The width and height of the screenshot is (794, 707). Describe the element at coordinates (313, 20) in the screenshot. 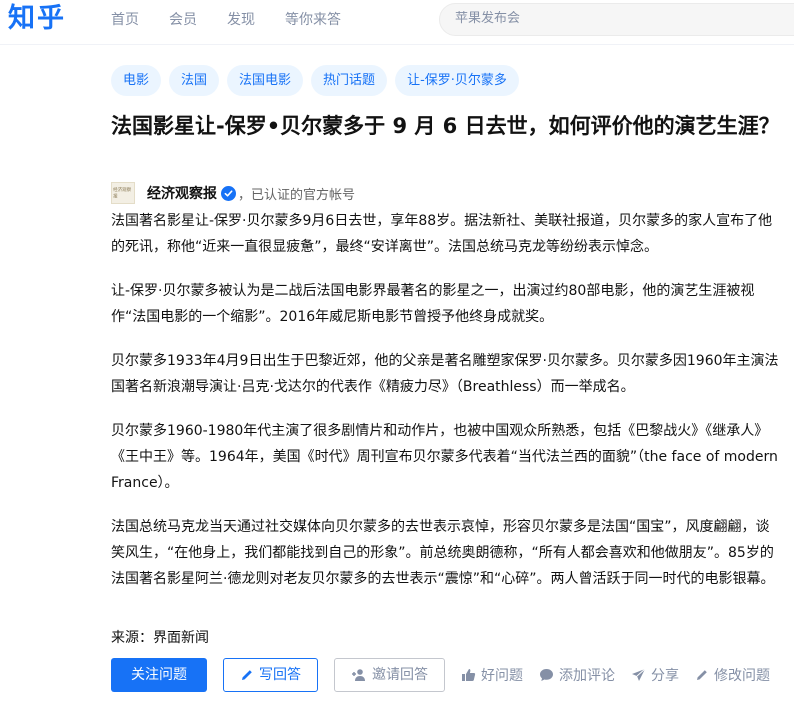

I see `nav-waiting-answers: 等你来答` at that location.